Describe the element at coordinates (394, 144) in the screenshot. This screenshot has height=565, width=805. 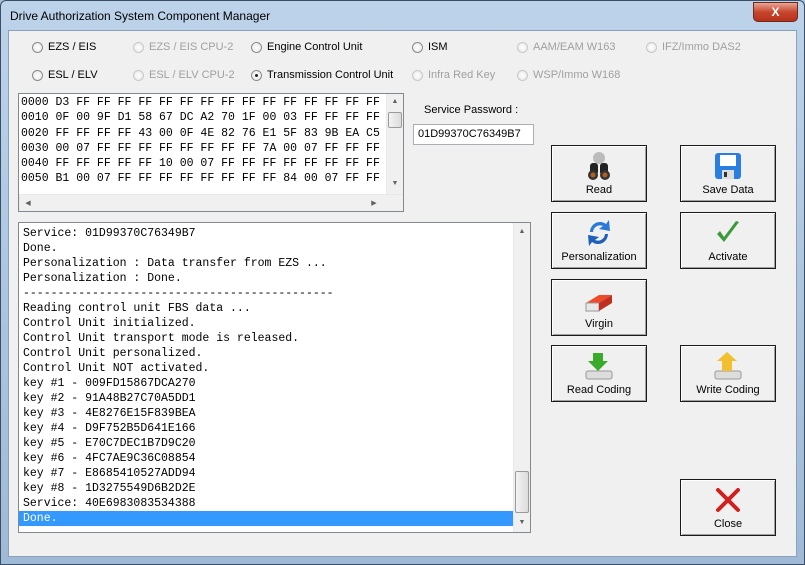
I see `hex-vertical-scrollbar: ▲ ▼` at that location.